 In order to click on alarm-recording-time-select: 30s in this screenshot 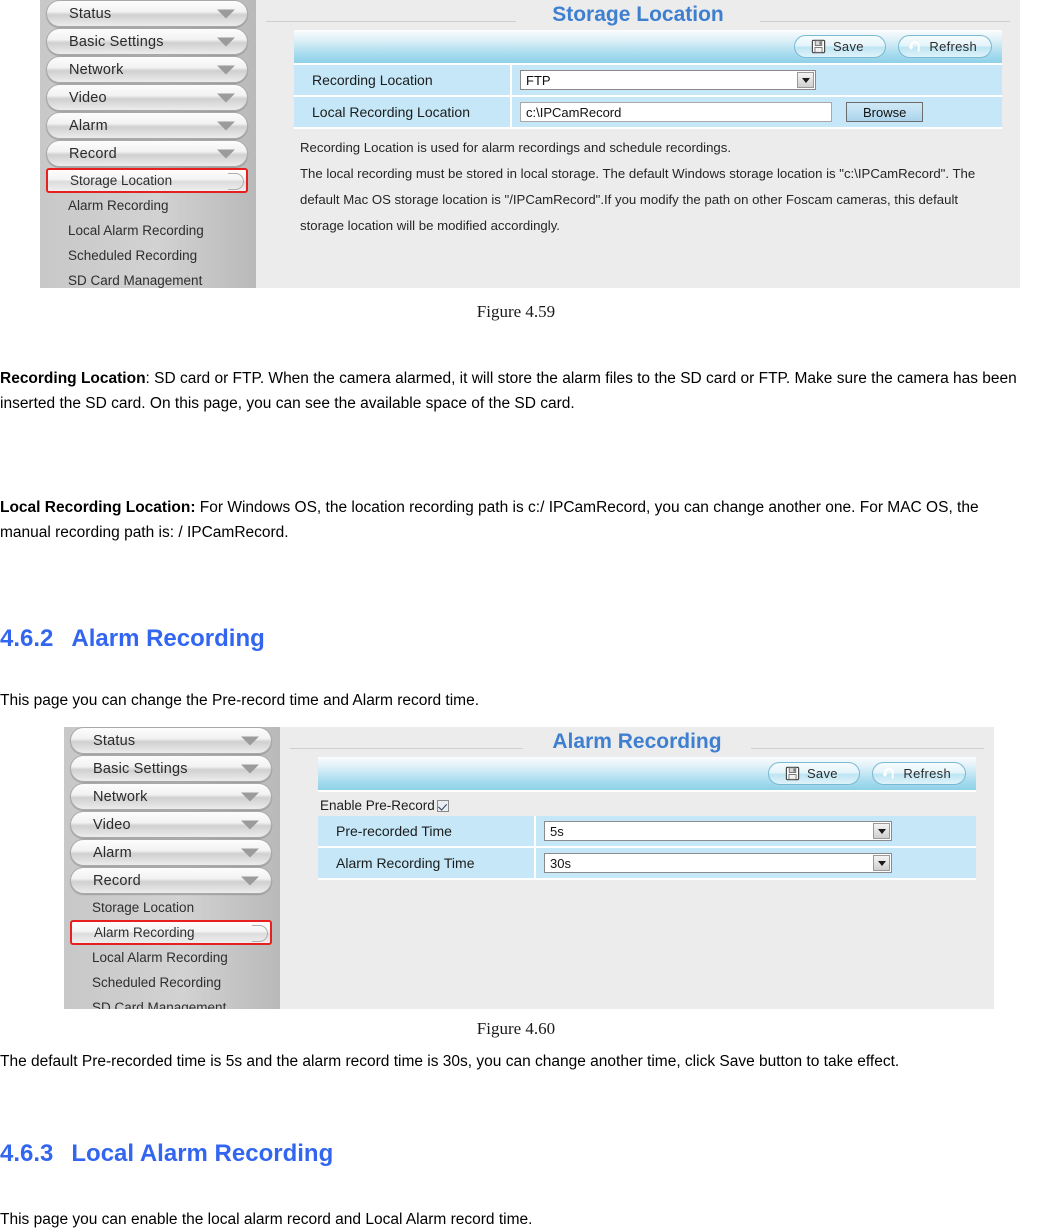, I will do `click(718, 863)`.